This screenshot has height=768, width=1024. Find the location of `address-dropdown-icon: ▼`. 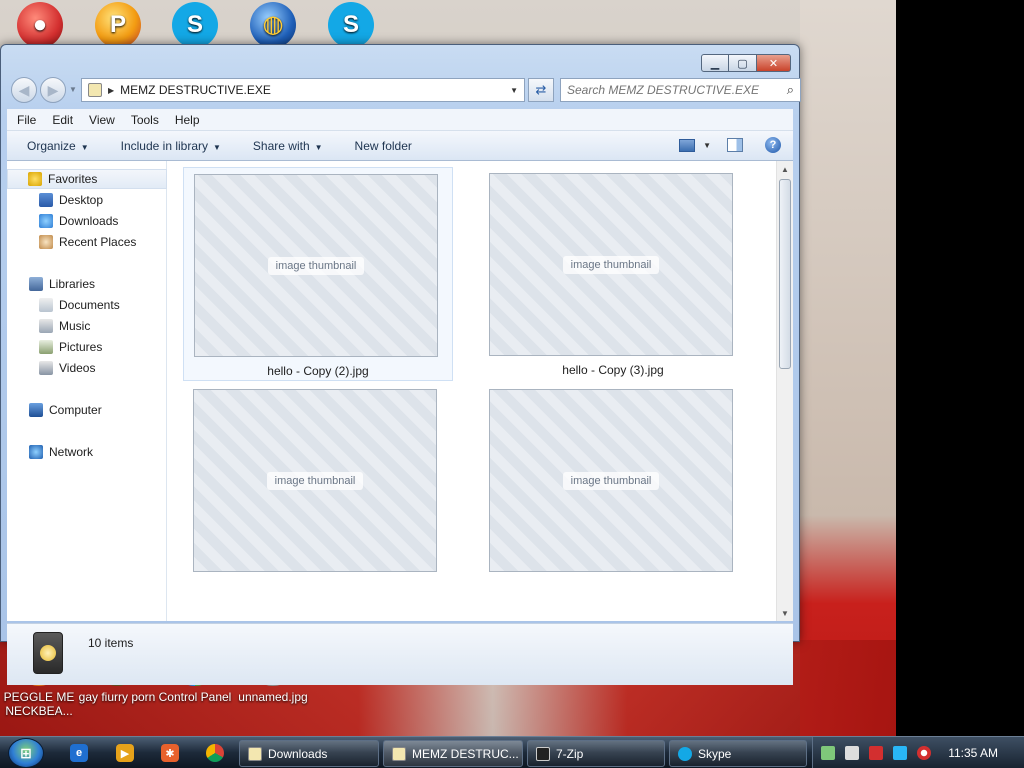

address-dropdown-icon: ▼ is located at coordinates (514, 90).